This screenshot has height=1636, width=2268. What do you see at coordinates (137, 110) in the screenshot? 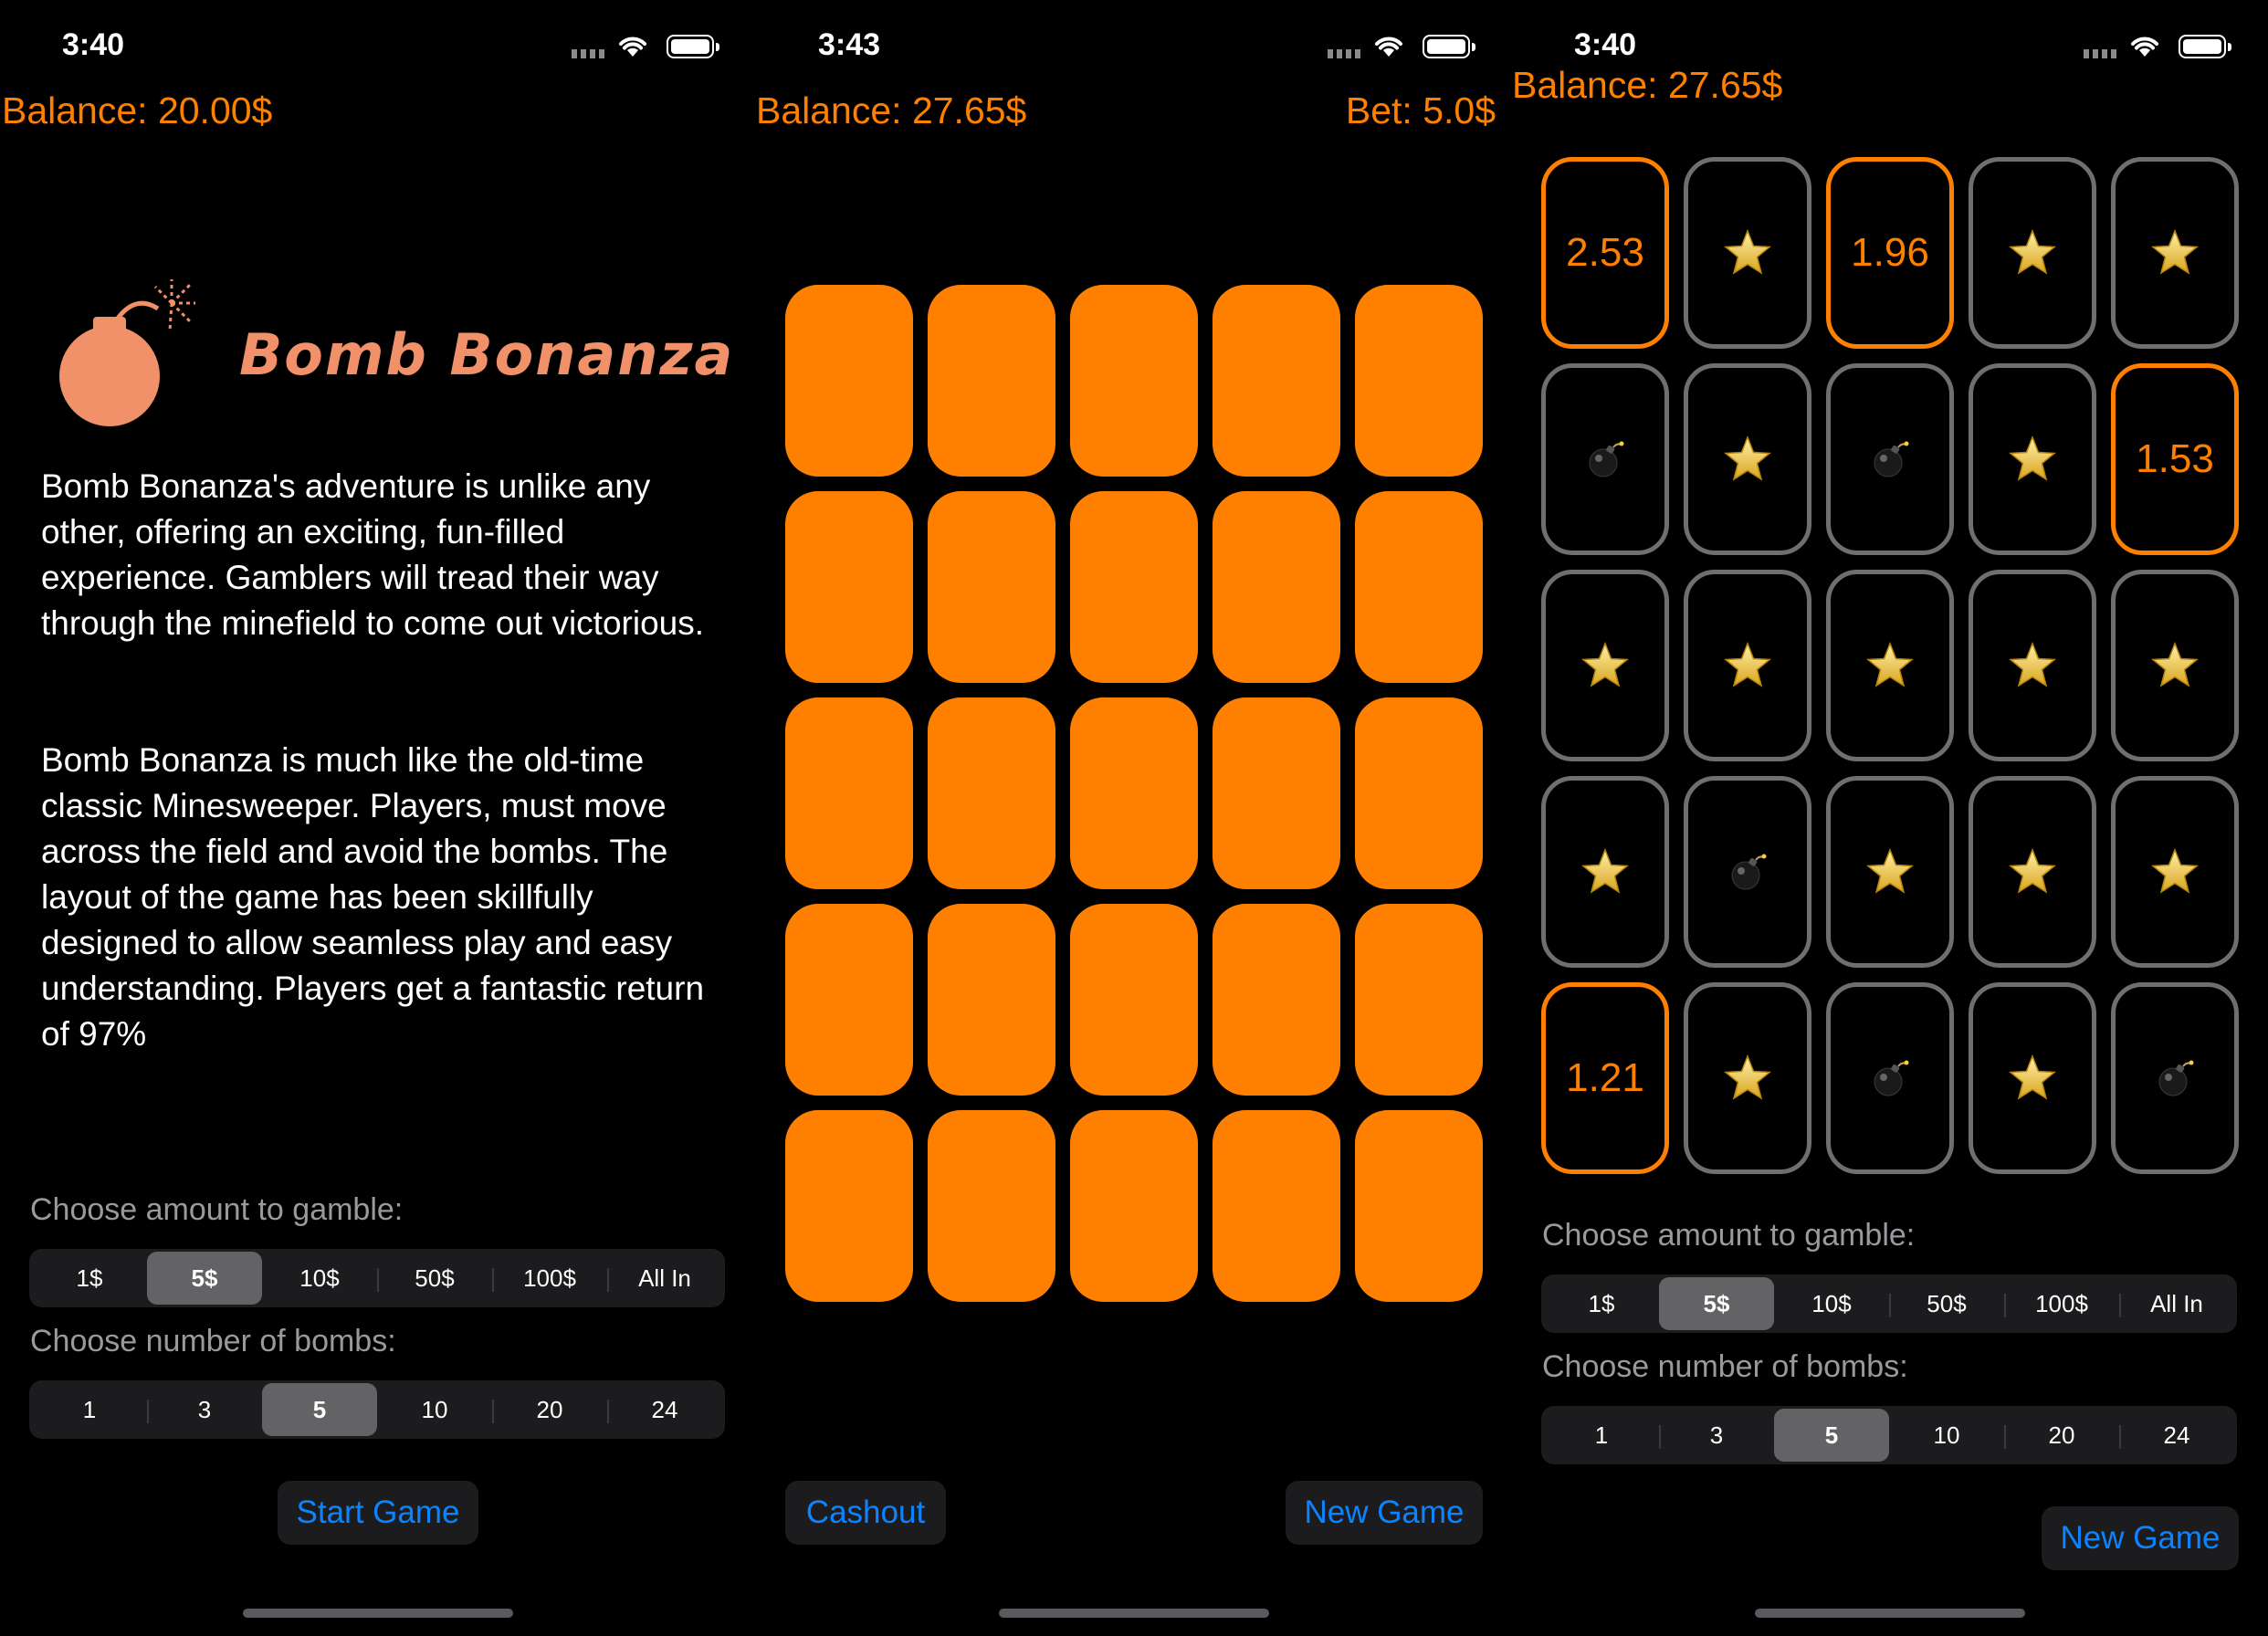
I see `balance-label: Balance: 20.00$` at bounding box center [137, 110].